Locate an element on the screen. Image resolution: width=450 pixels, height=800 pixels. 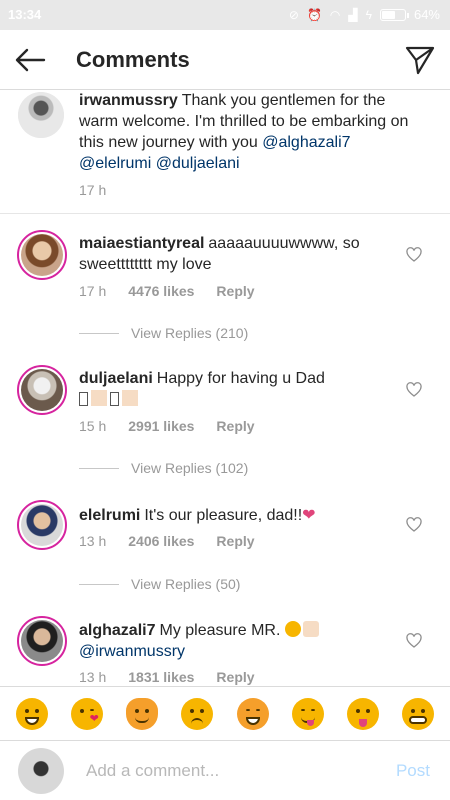
wifi-icon: ◠ is located at coordinates (335, 14).